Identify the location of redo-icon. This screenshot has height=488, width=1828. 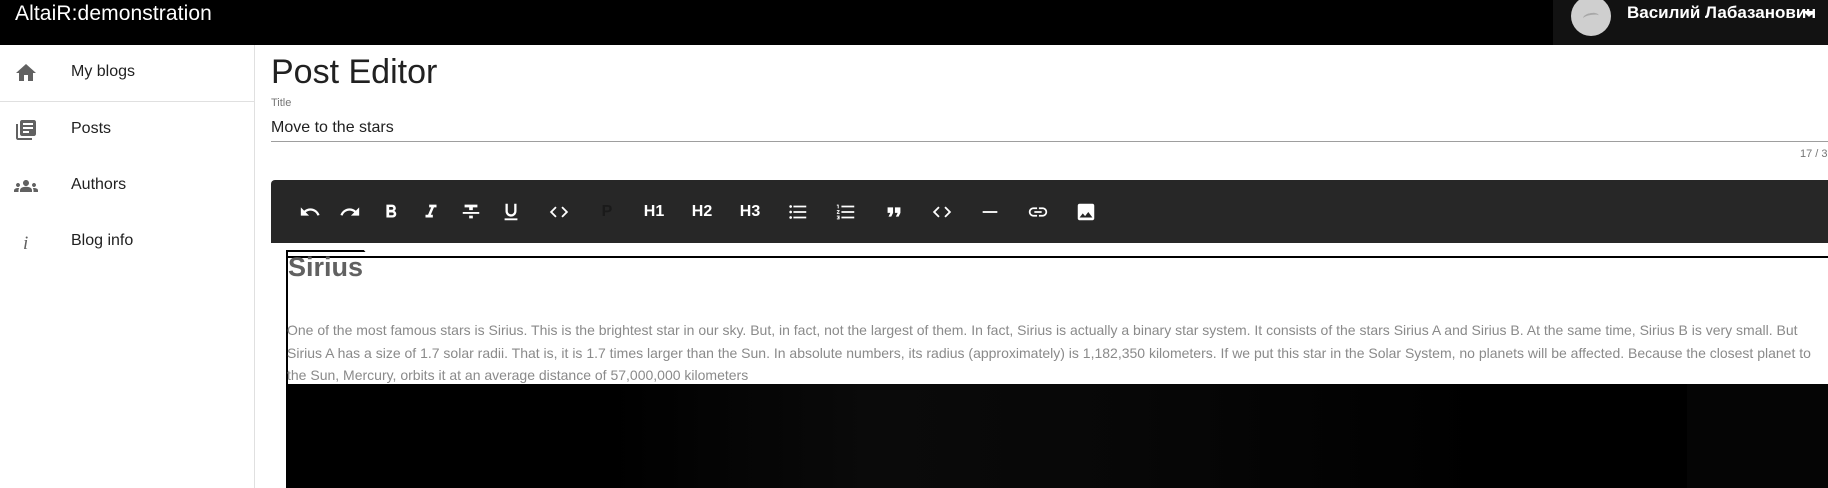
(350, 211).